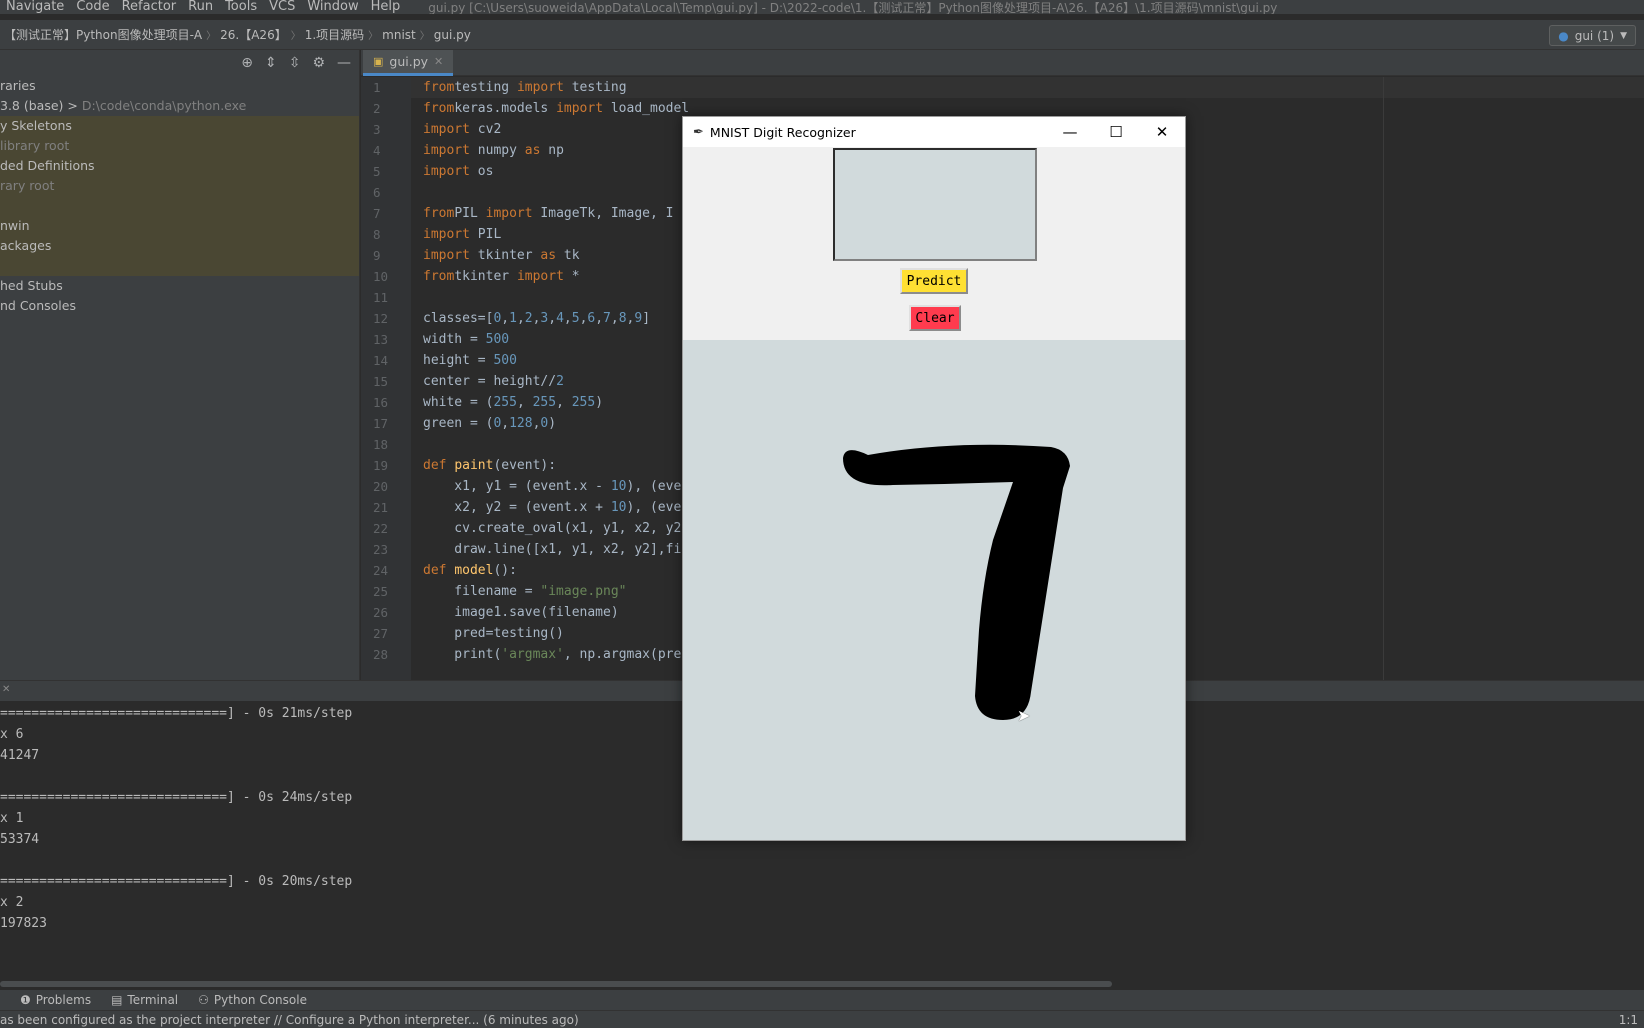  I want to click on python-icon: ●, so click(1563, 35).